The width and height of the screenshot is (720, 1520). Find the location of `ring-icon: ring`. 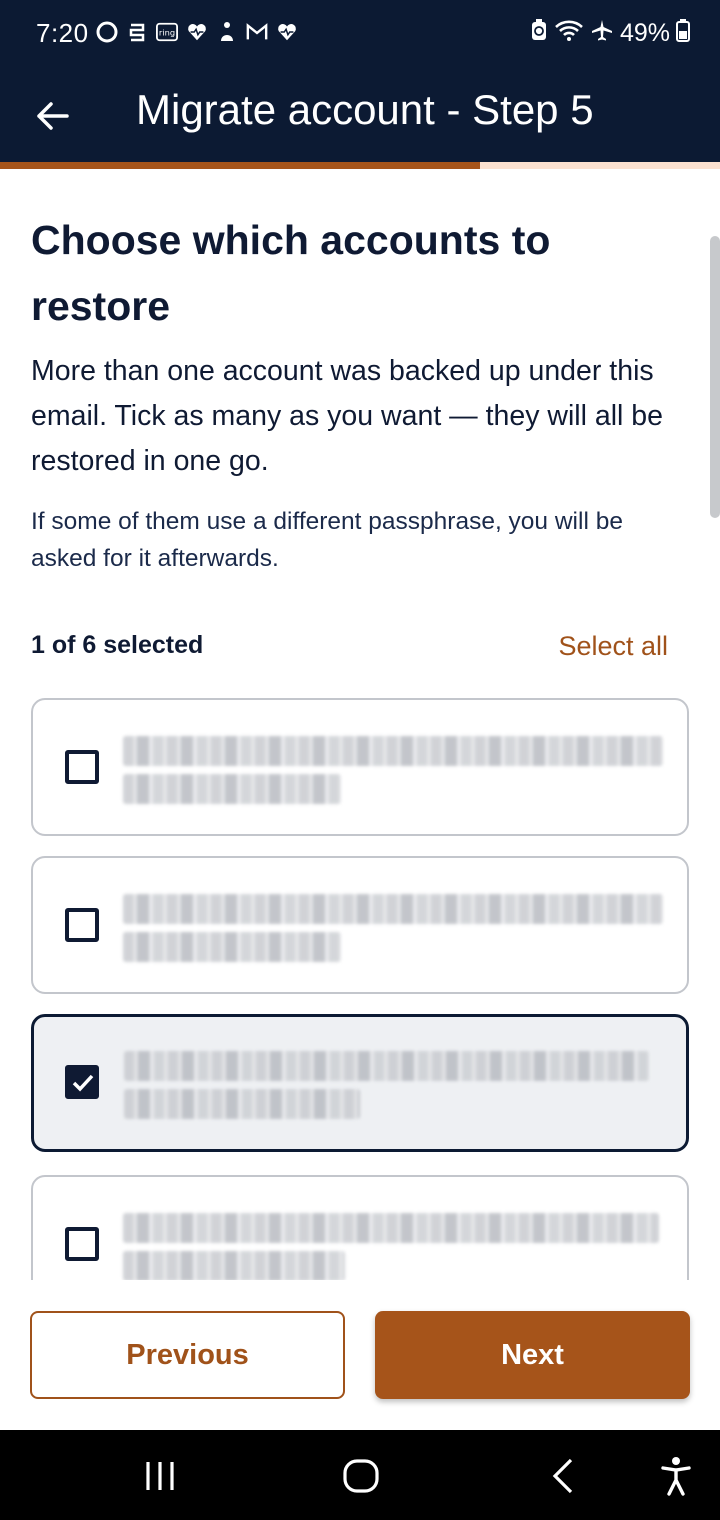

ring-icon: ring is located at coordinates (167, 32).